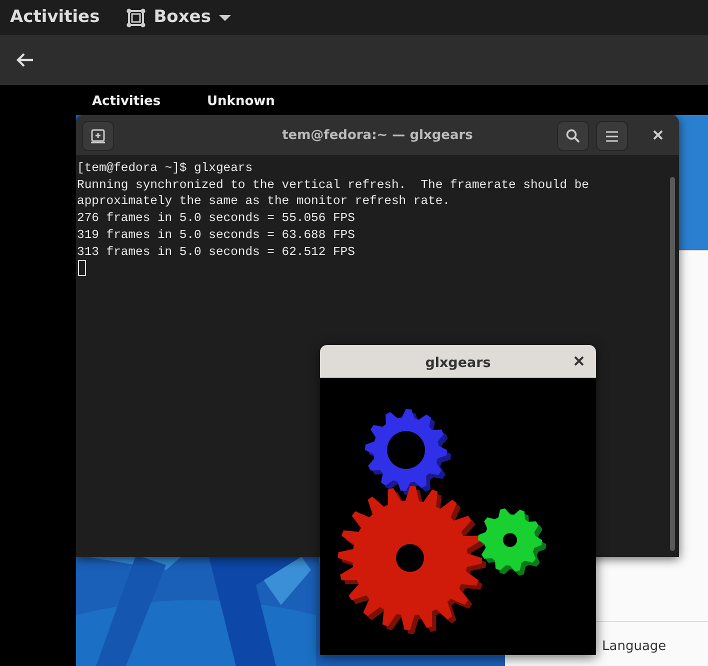 This screenshot has width=708, height=666. What do you see at coordinates (333, 185) in the screenshot?
I see `terminal-line: Running synchronized to the vertical refresh. The framerate should be` at bounding box center [333, 185].